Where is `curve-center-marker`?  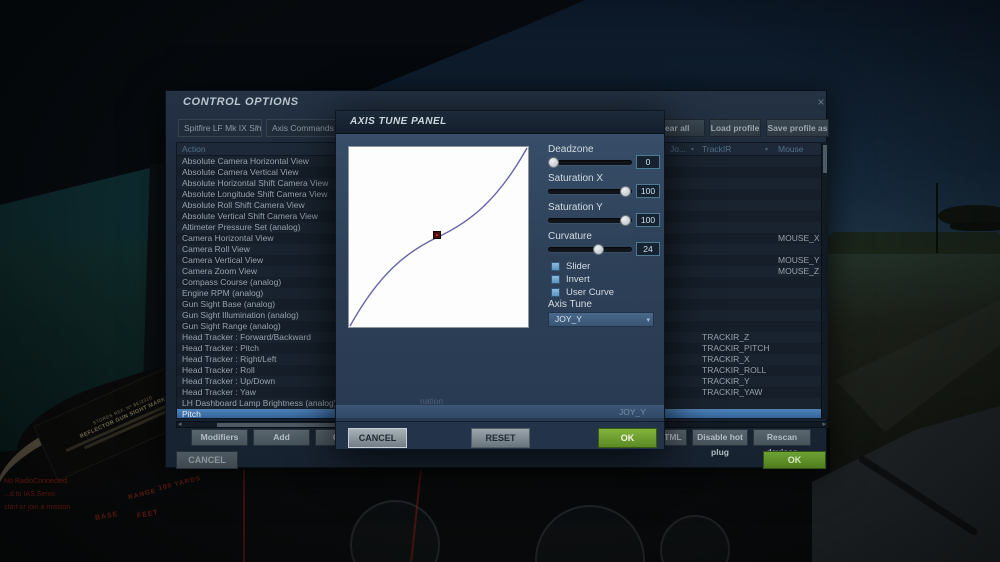
curve-center-marker is located at coordinates (437, 235).